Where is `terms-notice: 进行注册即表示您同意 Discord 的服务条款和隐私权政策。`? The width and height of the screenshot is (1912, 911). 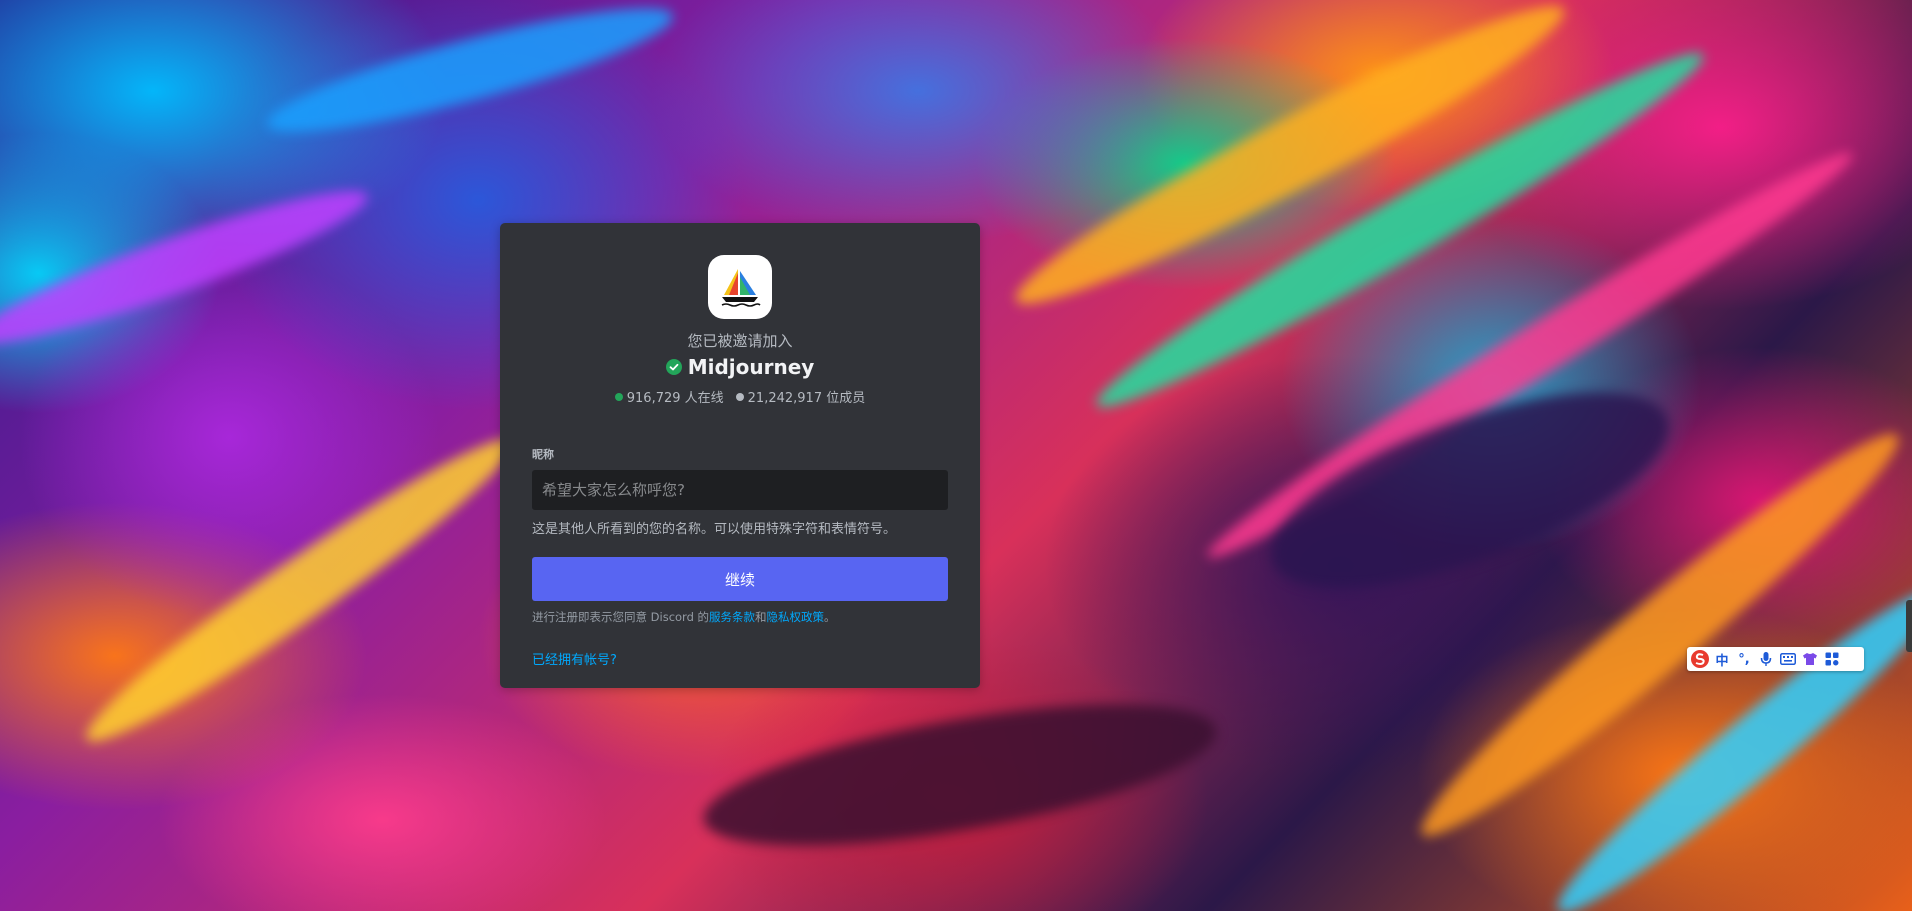
terms-notice: 进行注册即表示您同意 Discord 的服务条款和隐私权政策。 is located at coordinates (740, 617).